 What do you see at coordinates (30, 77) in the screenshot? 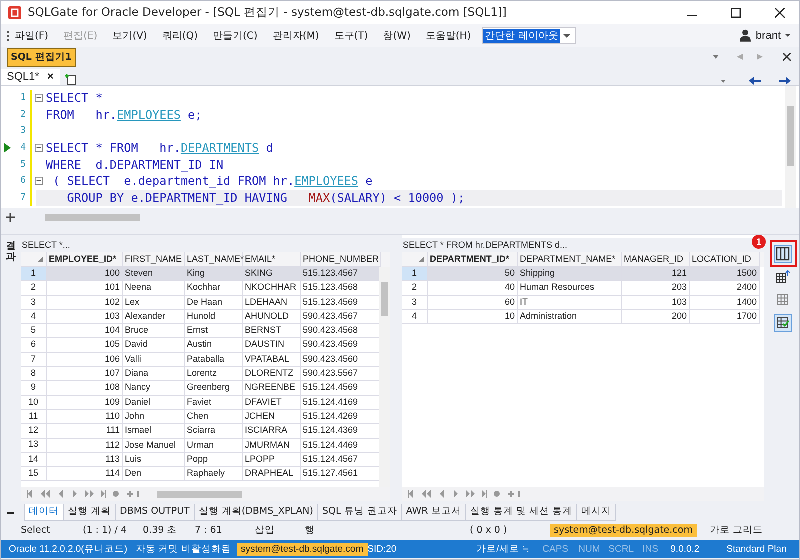
I see `editor-tab: SQL1* ×` at bounding box center [30, 77].